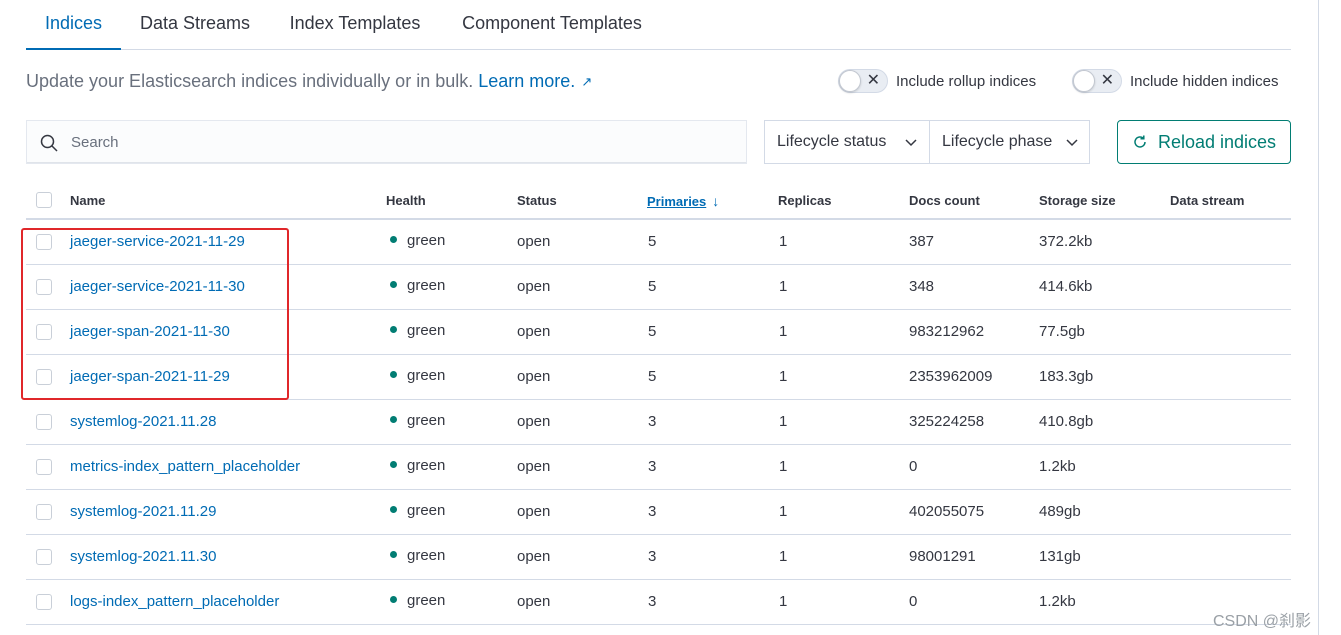  I want to click on page-edge-rule, so click(1318, 317).